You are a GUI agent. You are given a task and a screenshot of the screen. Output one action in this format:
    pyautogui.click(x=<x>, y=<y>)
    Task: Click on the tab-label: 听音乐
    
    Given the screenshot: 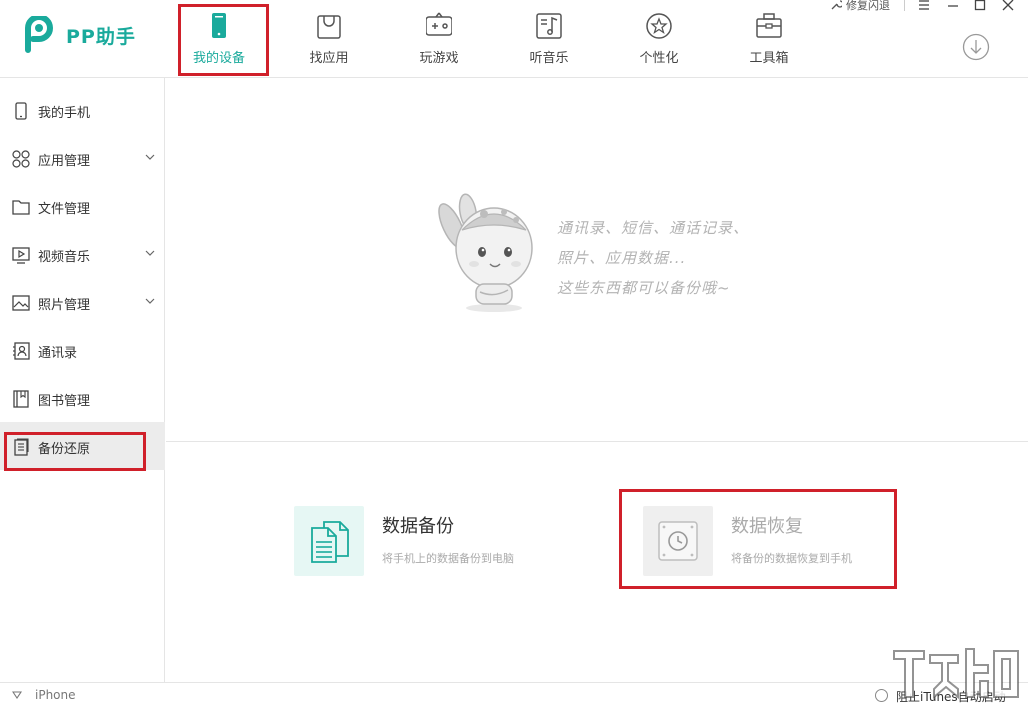 What is the action you would take?
    pyautogui.click(x=549, y=58)
    